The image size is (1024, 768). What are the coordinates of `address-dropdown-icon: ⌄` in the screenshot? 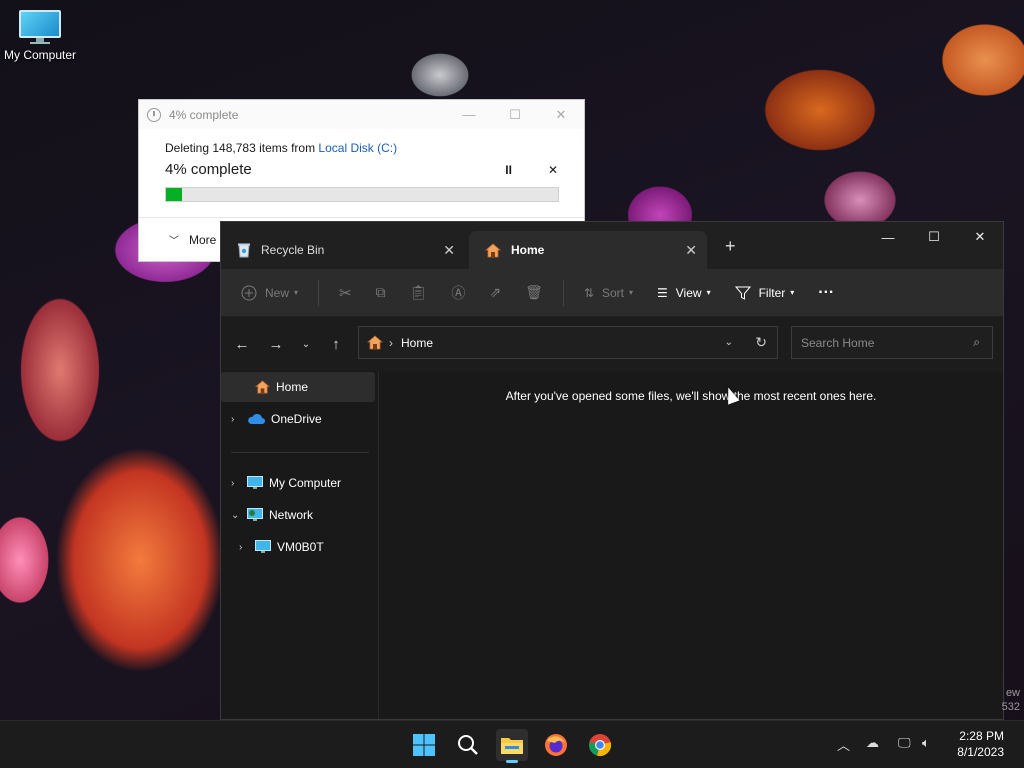 It's located at (729, 342).